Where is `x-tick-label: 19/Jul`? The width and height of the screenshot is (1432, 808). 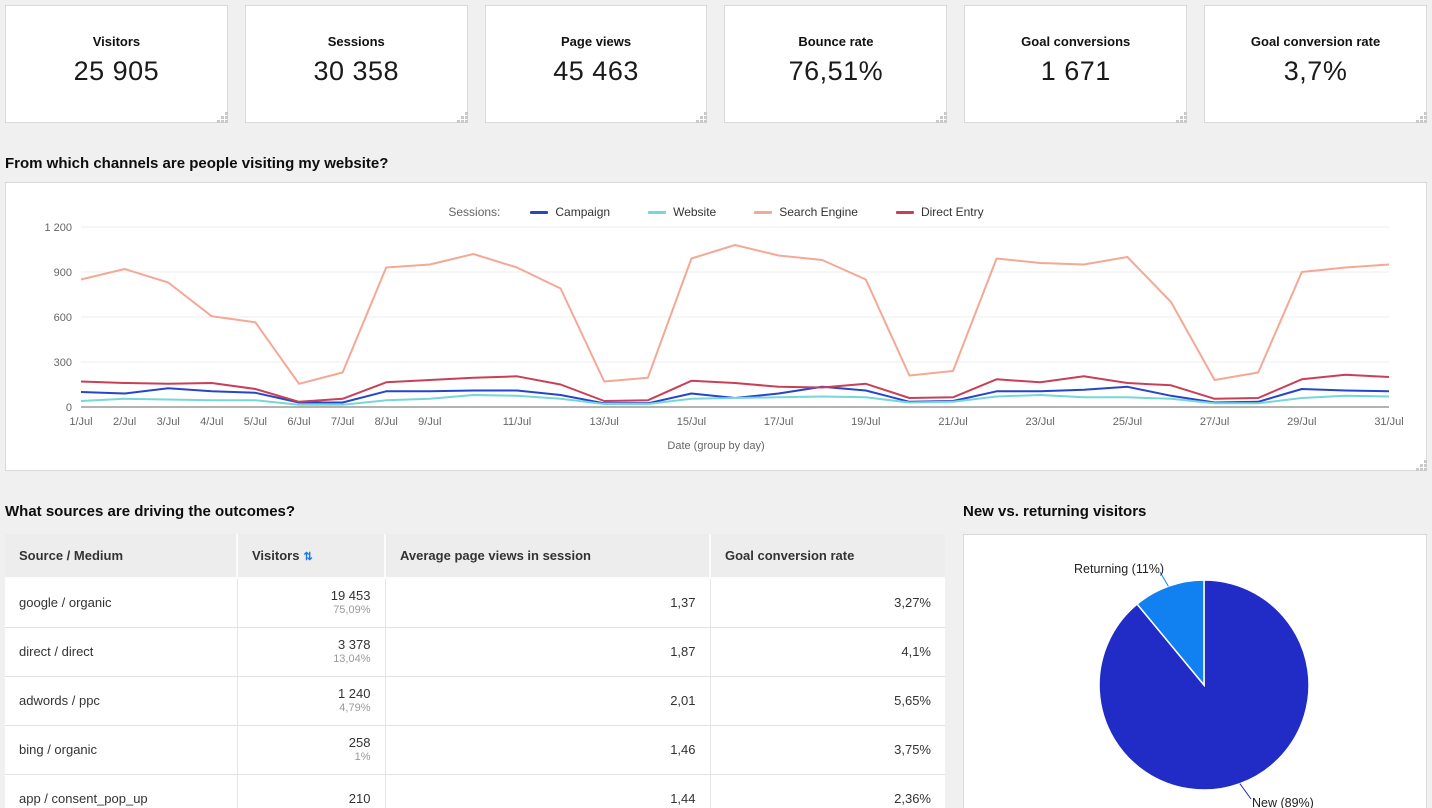 x-tick-label: 19/Jul is located at coordinates (865, 422).